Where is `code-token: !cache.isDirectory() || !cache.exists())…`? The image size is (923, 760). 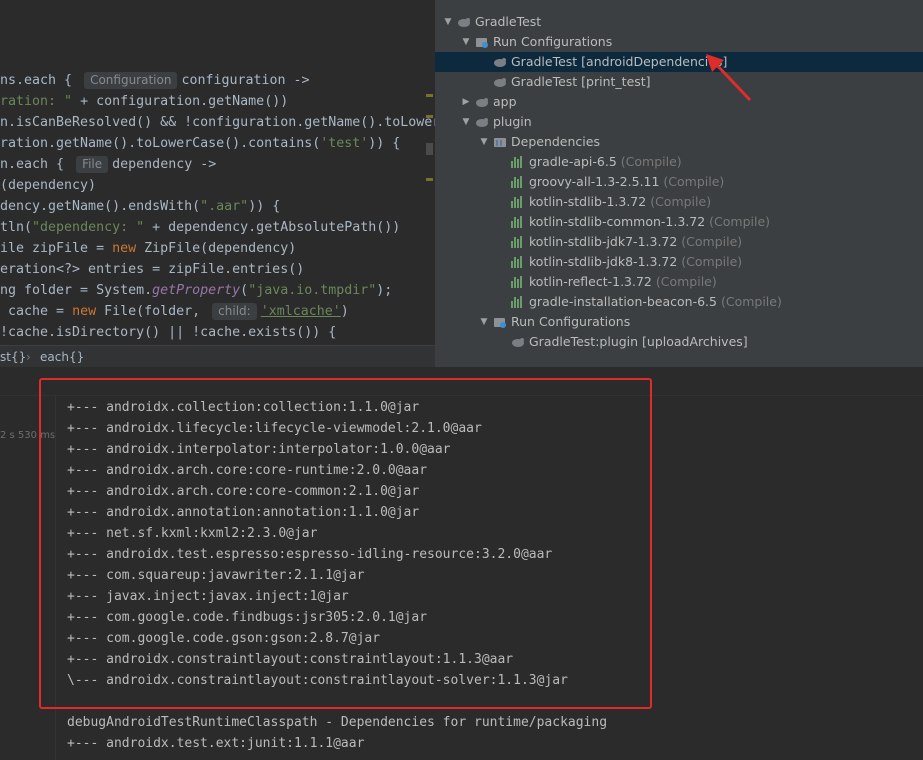 code-token: !cache.isDirectory() || !cache.exists())… is located at coordinates (168, 332).